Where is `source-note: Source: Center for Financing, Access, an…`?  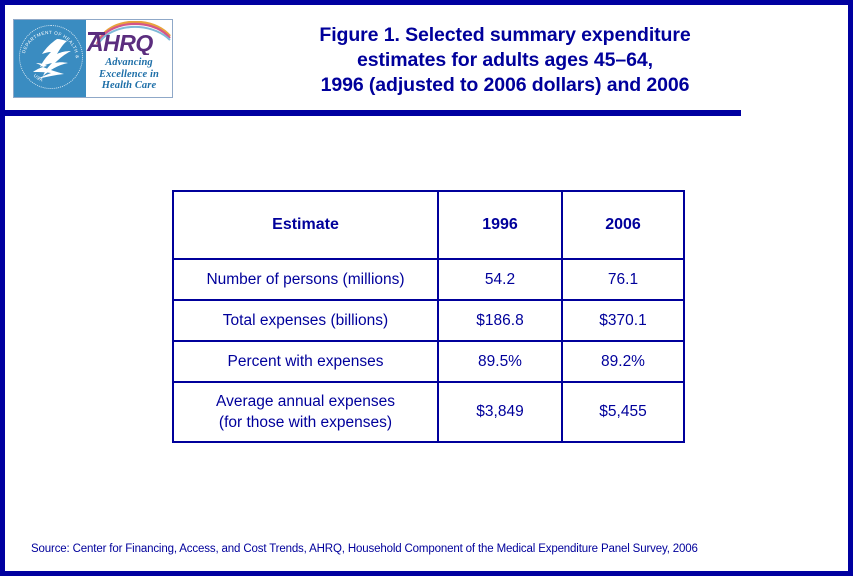 source-note: Source: Center for Financing, Access, an… is located at coordinates (364, 549).